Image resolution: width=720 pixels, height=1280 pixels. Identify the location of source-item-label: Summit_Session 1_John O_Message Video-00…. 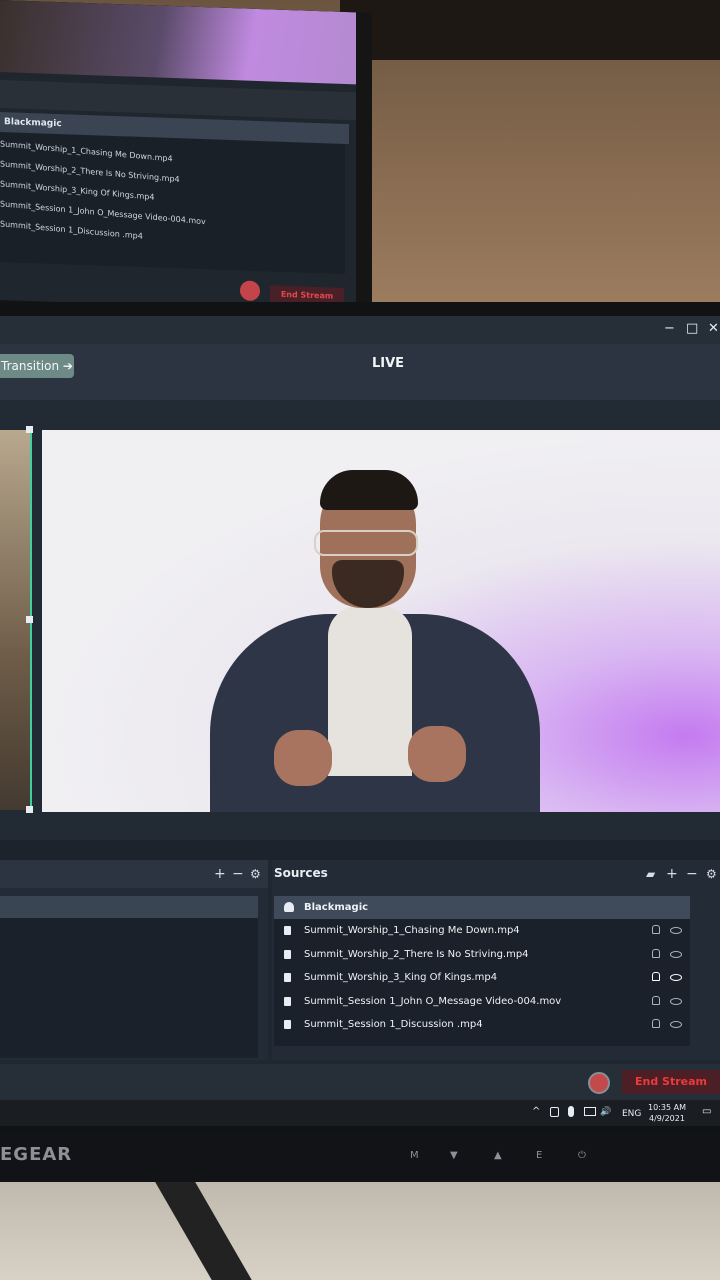
(433, 1001).